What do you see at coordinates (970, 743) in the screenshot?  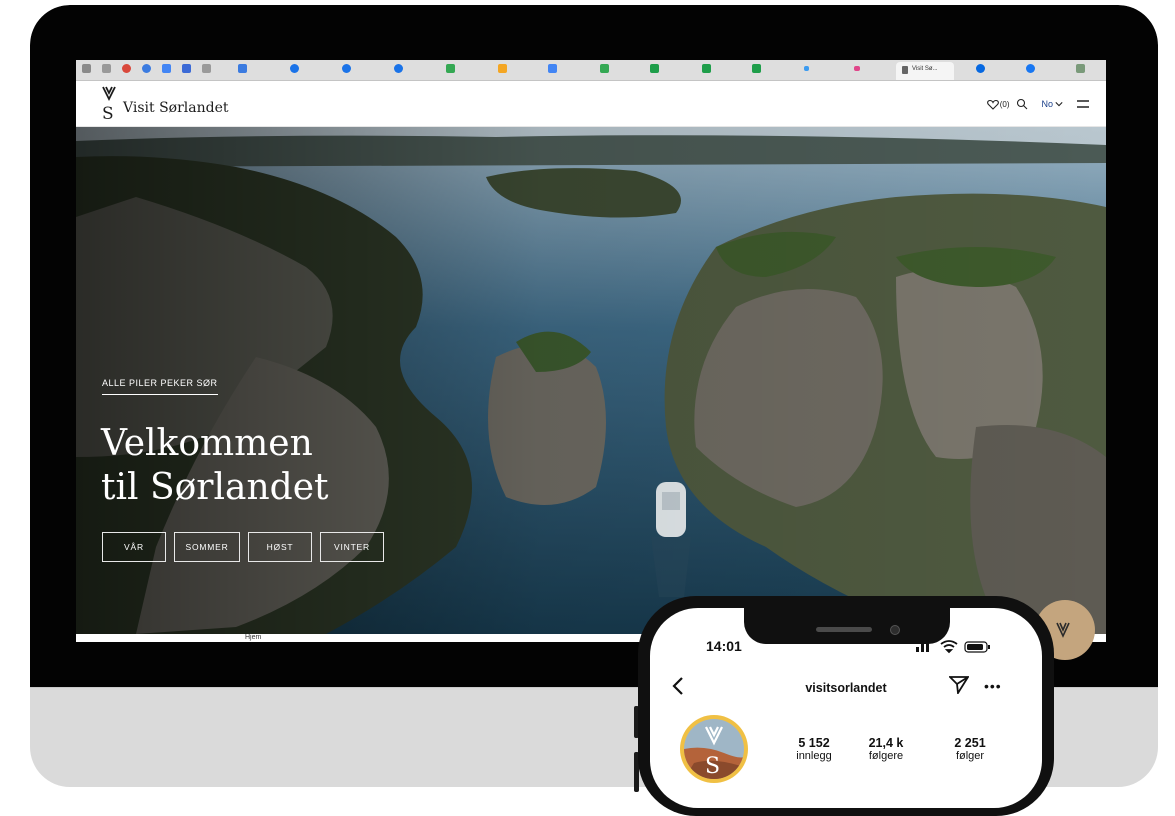 I see `stat-value: 2 251` at bounding box center [970, 743].